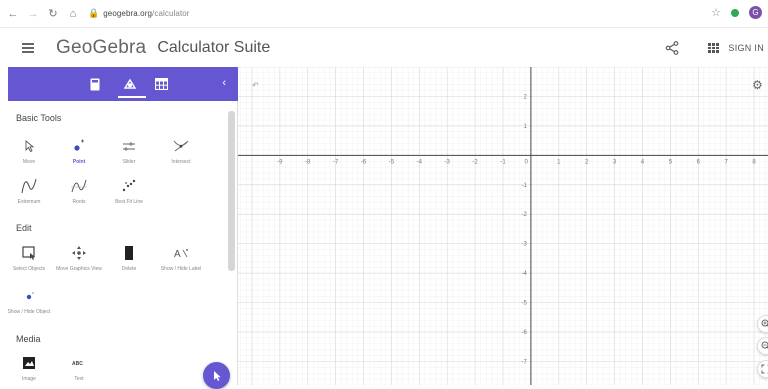 Image resolution: width=768 pixels, height=389 pixels. What do you see at coordinates (672, 48) in the screenshot?
I see `share-icon` at bounding box center [672, 48].